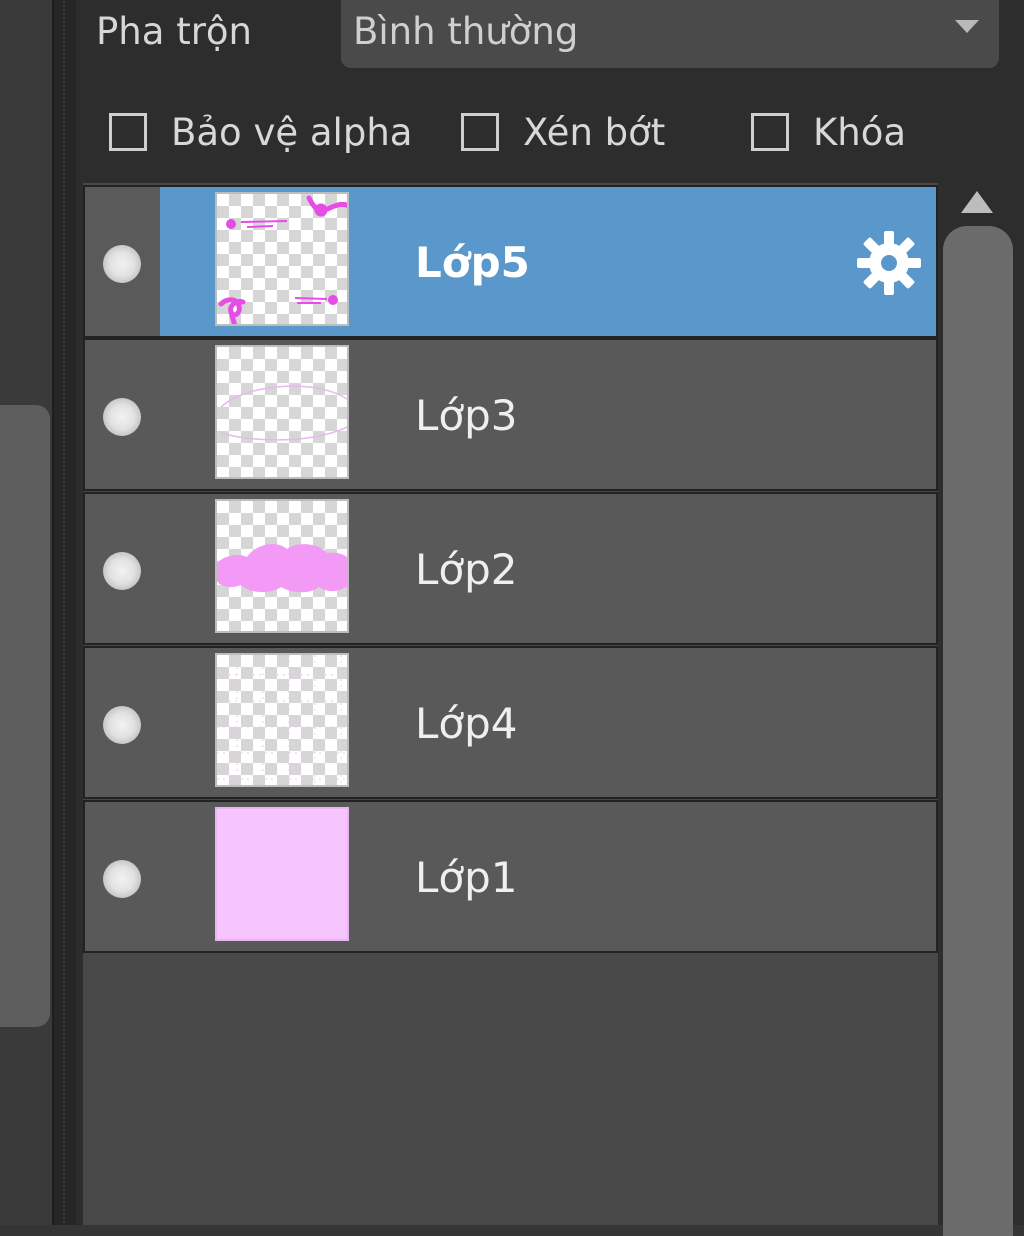 The width and height of the screenshot is (1024, 1236). What do you see at coordinates (466, 877) in the screenshot?
I see `layer-name: Lớp1` at bounding box center [466, 877].